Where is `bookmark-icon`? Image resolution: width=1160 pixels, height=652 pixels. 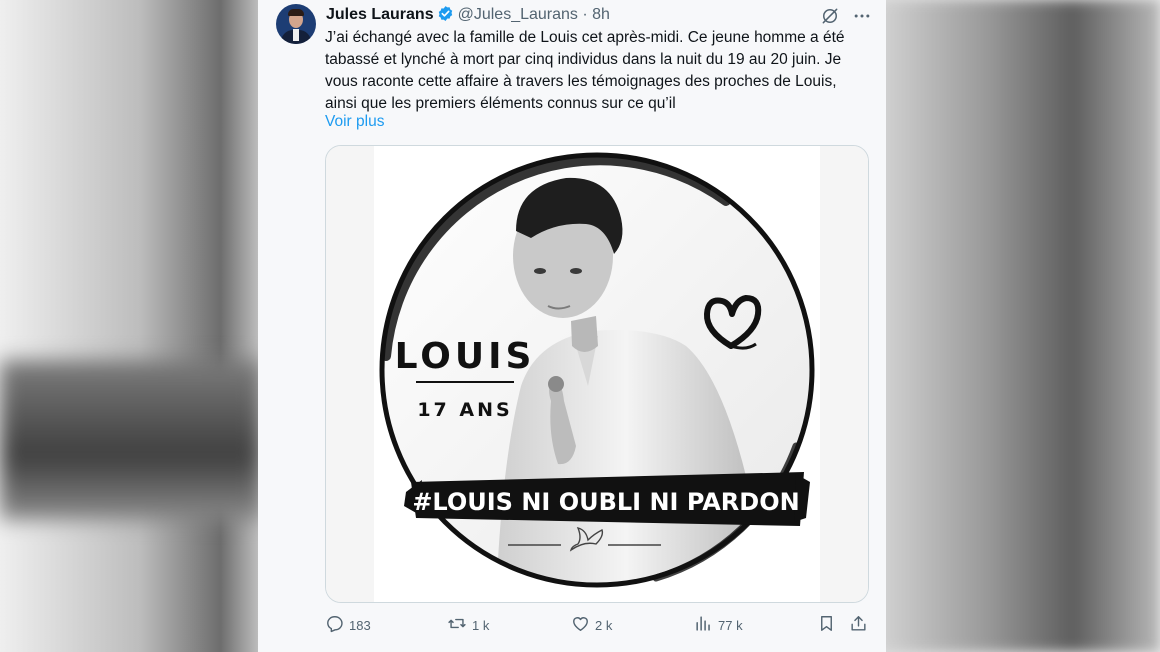 bookmark-icon is located at coordinates (826, 625).